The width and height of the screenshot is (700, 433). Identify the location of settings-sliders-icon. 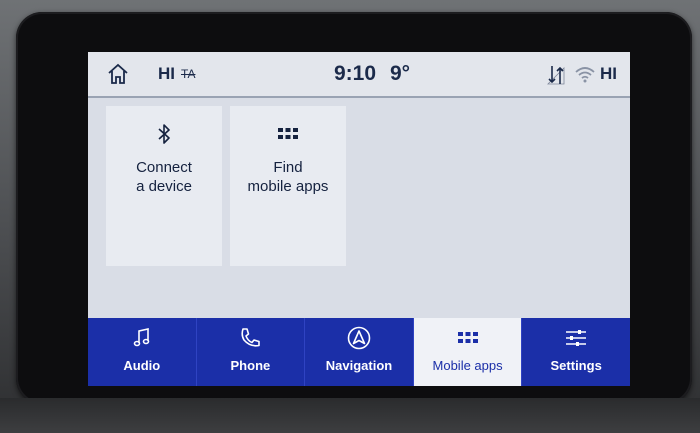
(576, 338).